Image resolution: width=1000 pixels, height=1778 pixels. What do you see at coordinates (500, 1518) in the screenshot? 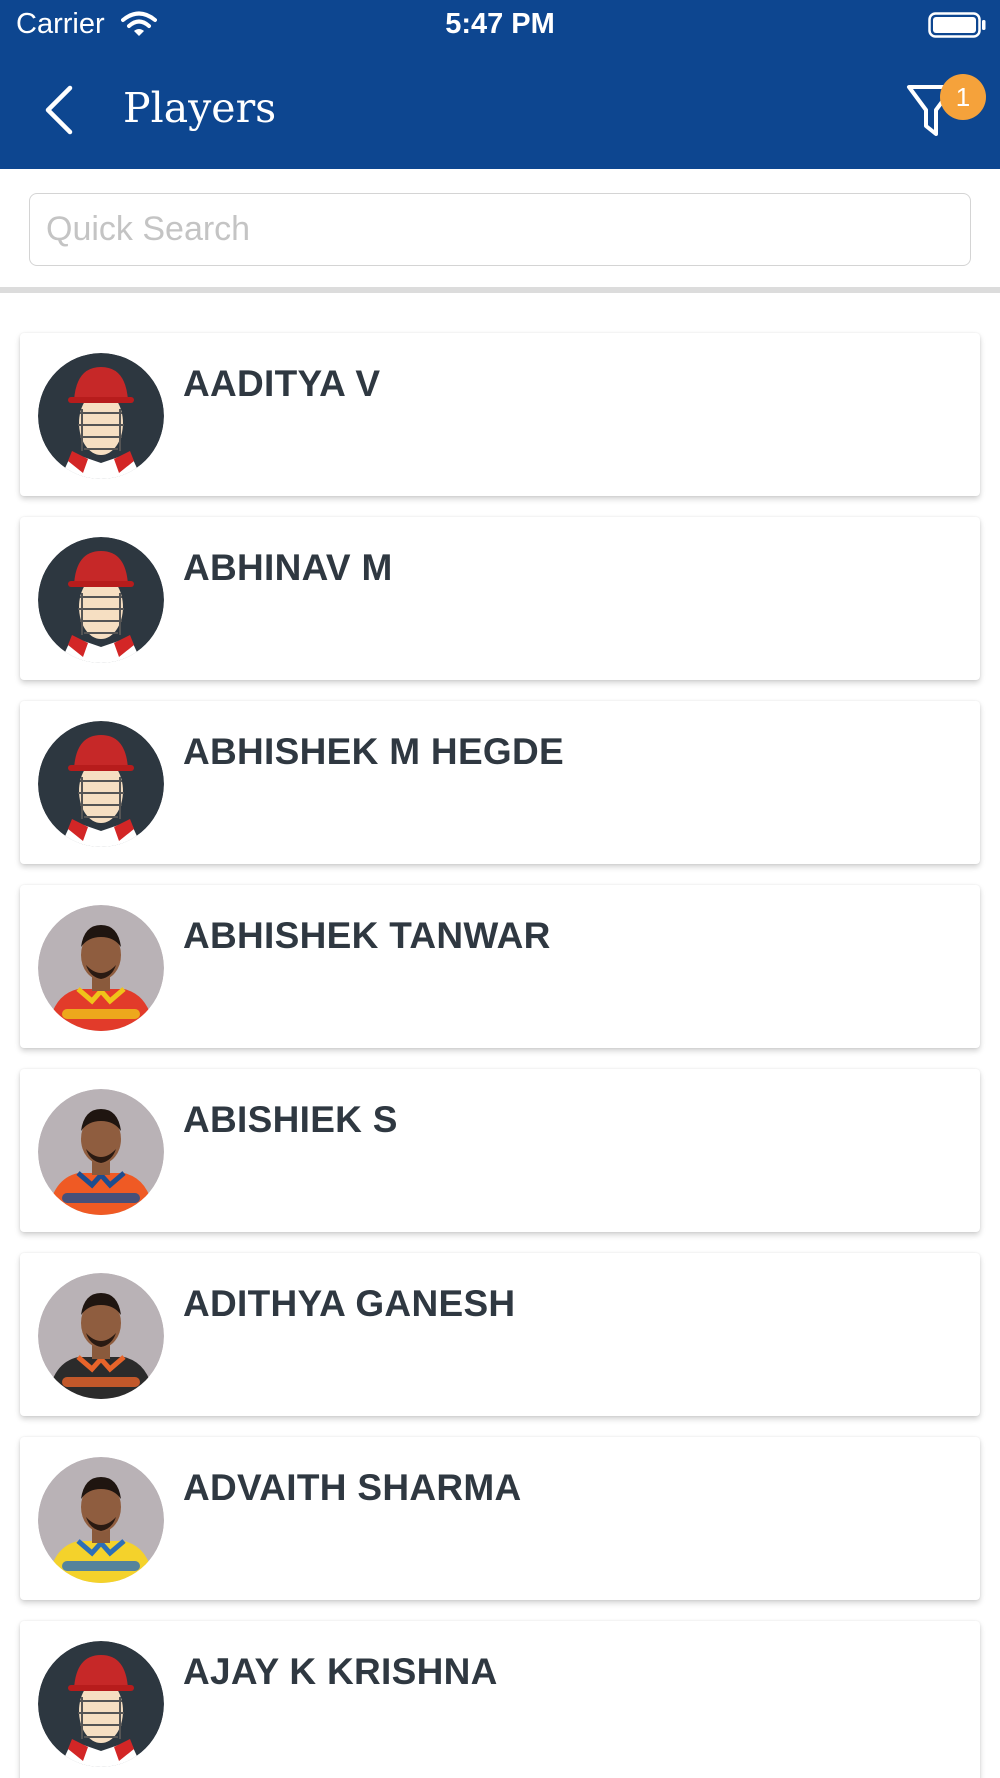
I see `player-card: ADVAITH SHARMA` at bounding box center [500, 1518].